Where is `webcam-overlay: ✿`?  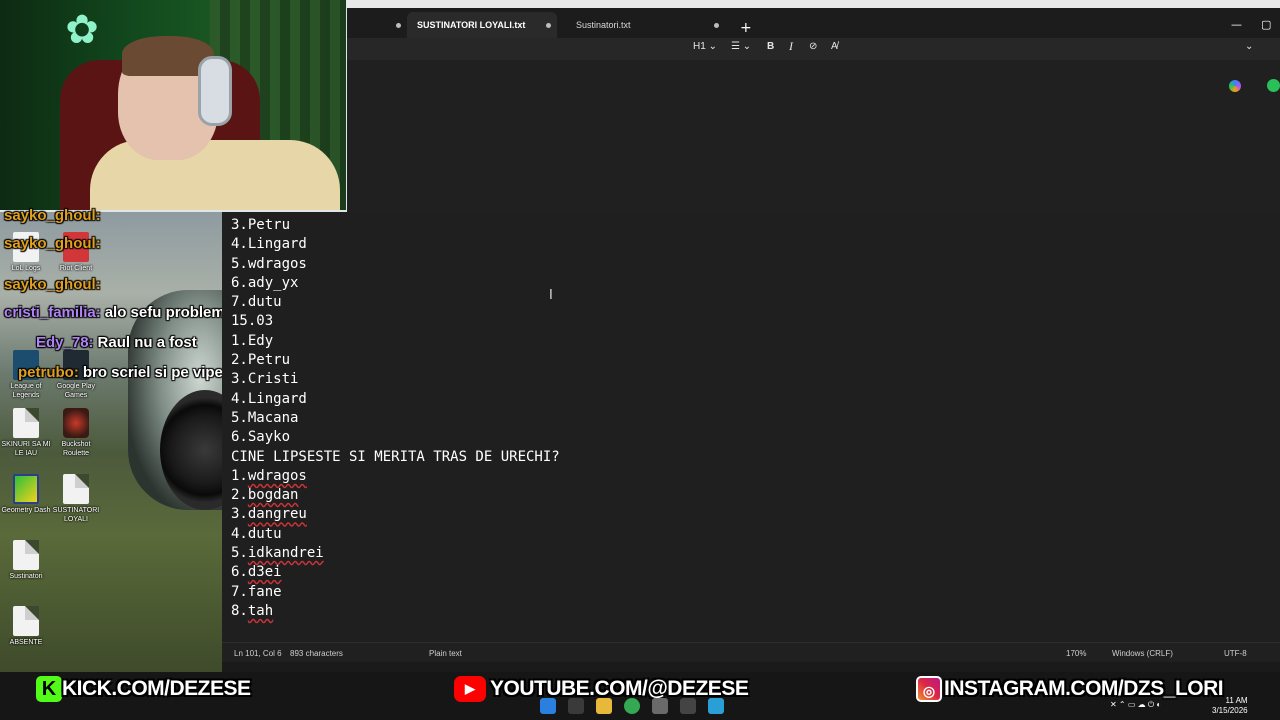
webcam-overlay: ✿ is located at coordinates (174, 106).